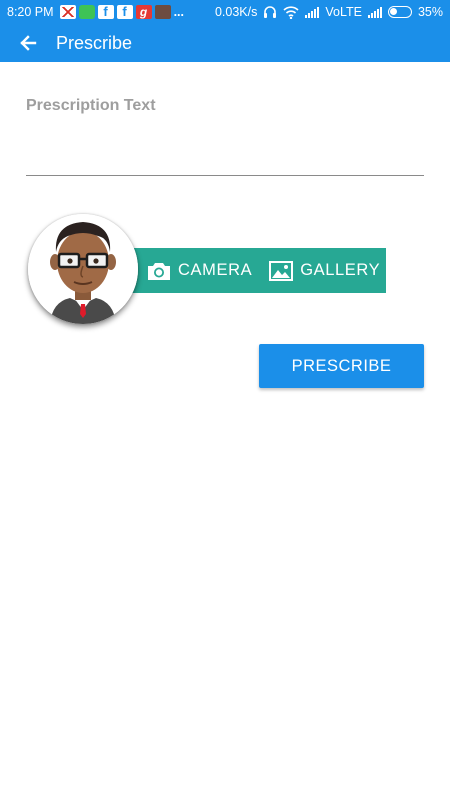  What do you see at coordinates (86, 12) in the screenshot?
I see `phone-icon` at bounding box center [86, 12].